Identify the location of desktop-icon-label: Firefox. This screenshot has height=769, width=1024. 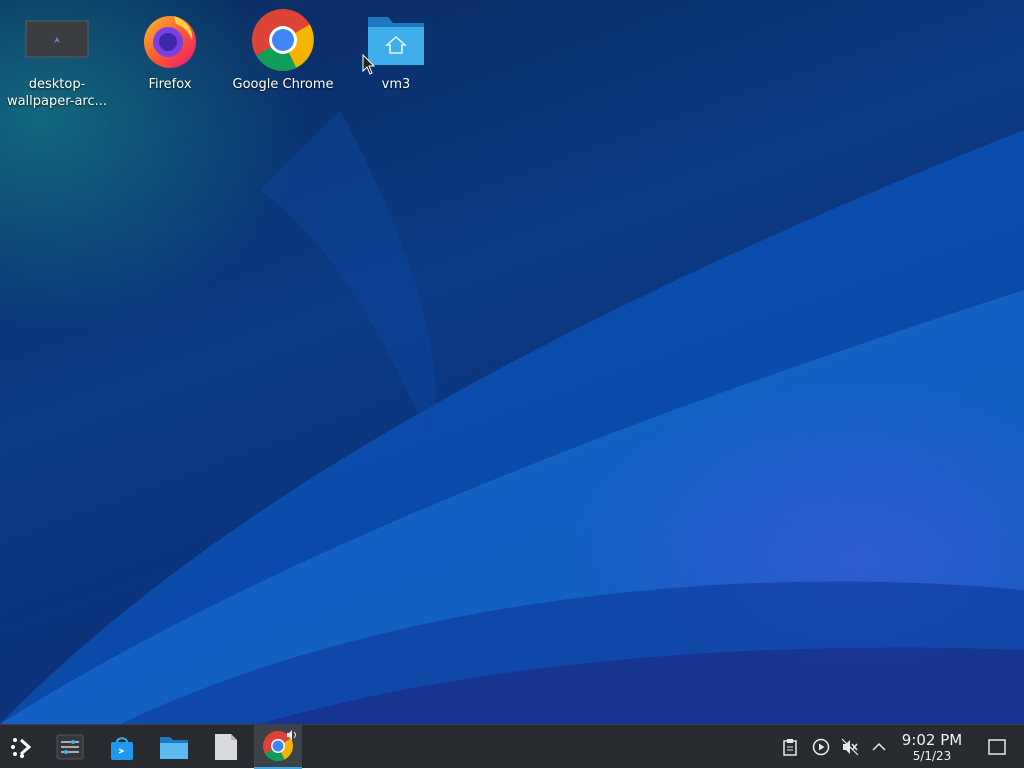
(170, 84).